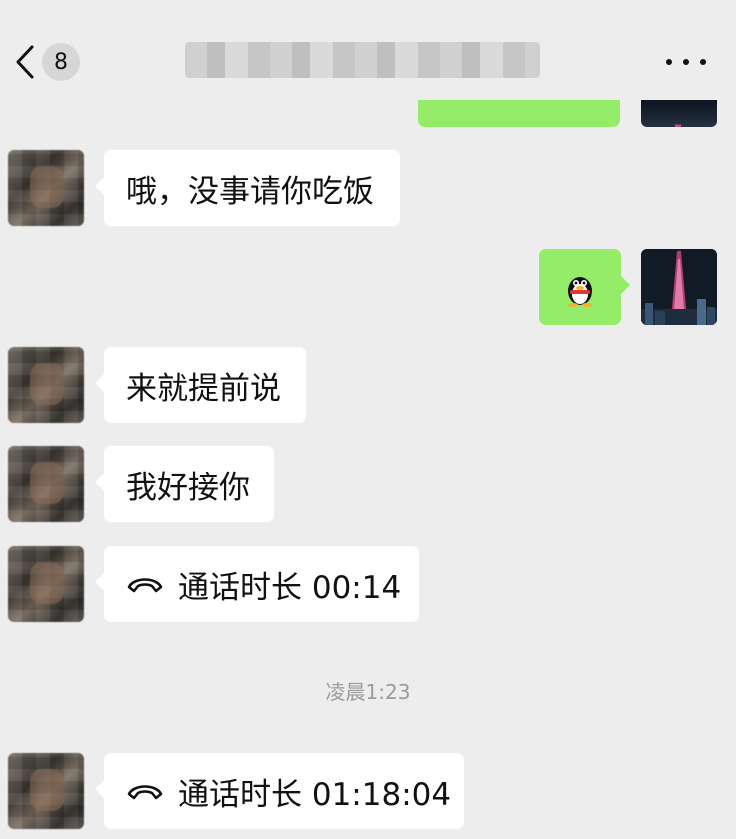 The width and height of the screenshot is (736, 839). I want to click on call-record-message: 通话时长 00:14, so click(257, 584).